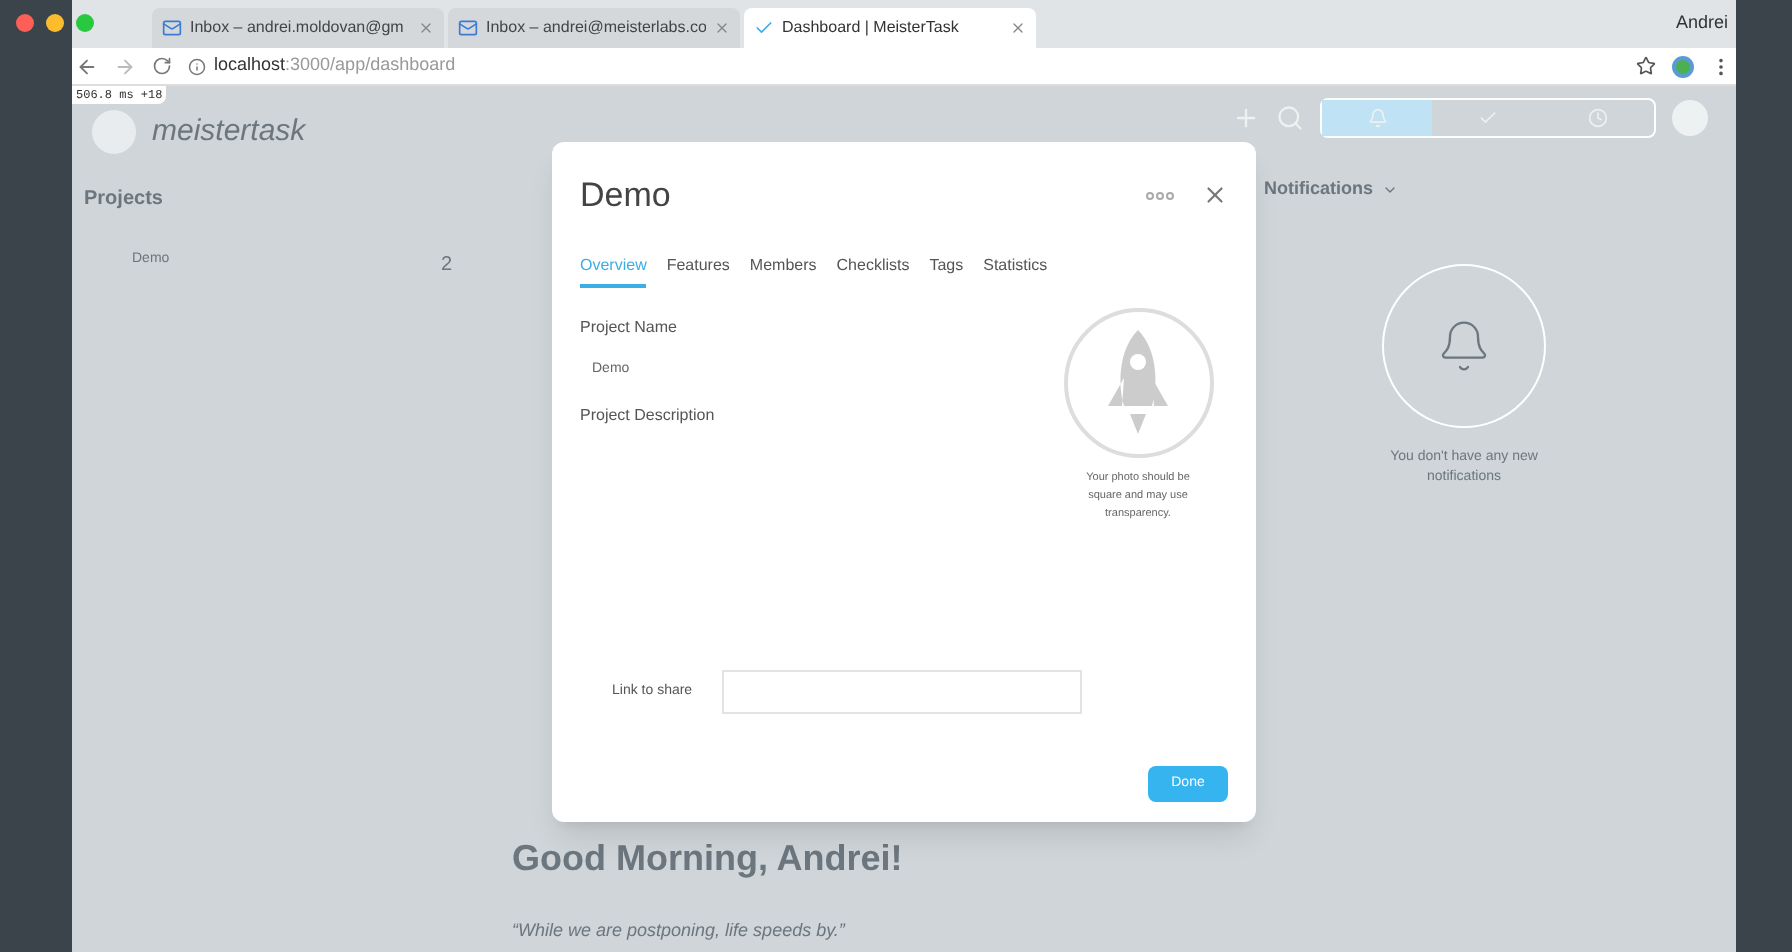  I want to click on field-label: Project Description, so click(648, 416).